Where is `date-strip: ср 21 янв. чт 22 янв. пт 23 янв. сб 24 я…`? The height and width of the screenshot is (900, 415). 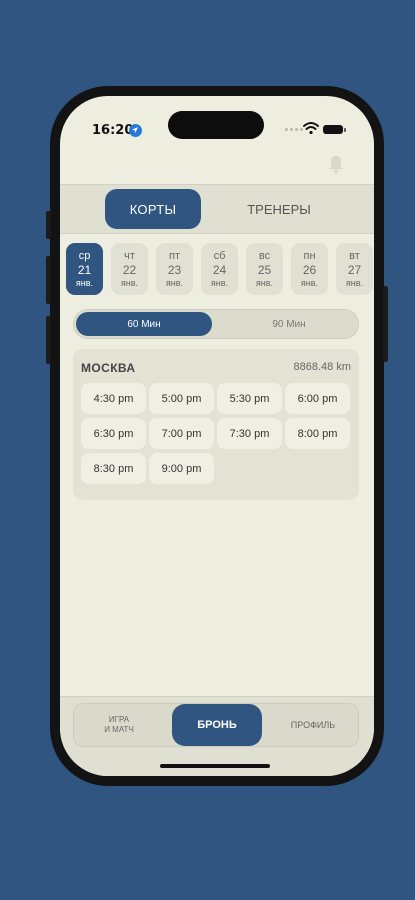
date-strip: ср 21 янв. чт 22 янв. пт 23 янв. сб 24 я… is located at coordinates (220, 269).